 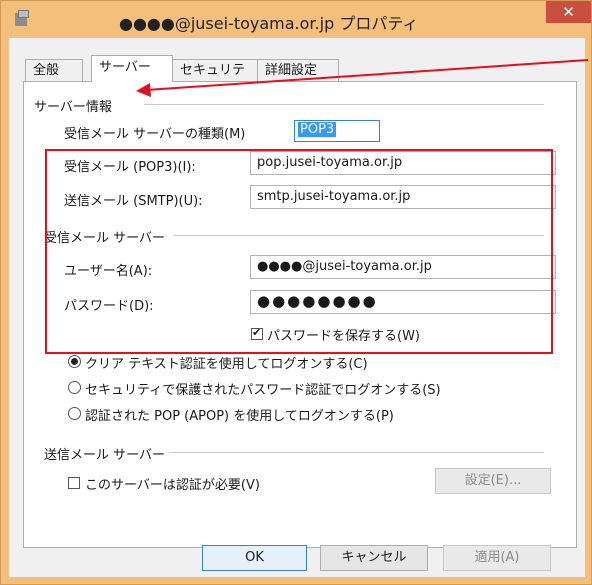 I want to click on ok-button: OK, so click(x=254, y=558).